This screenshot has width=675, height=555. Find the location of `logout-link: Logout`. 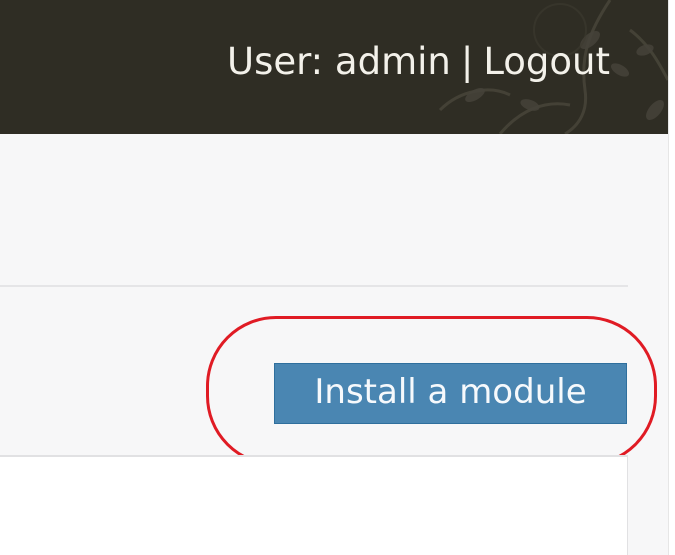

logout-link: Logout is located at coordinates (546, 61).